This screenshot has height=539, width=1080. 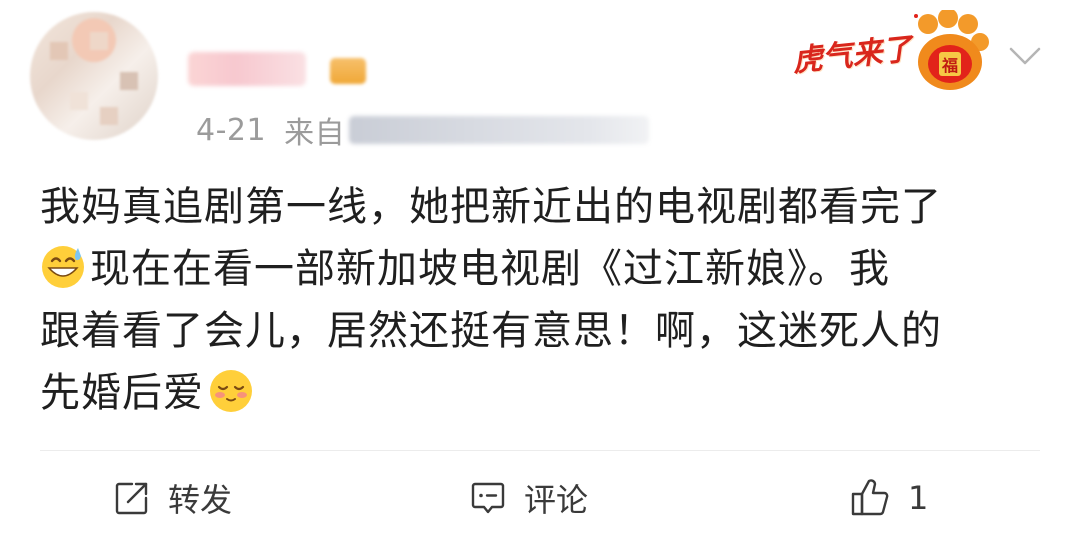 What do you see at coordinates (540, 450) in the screenshot?
I see `divider` at bounding box center [540, 450].